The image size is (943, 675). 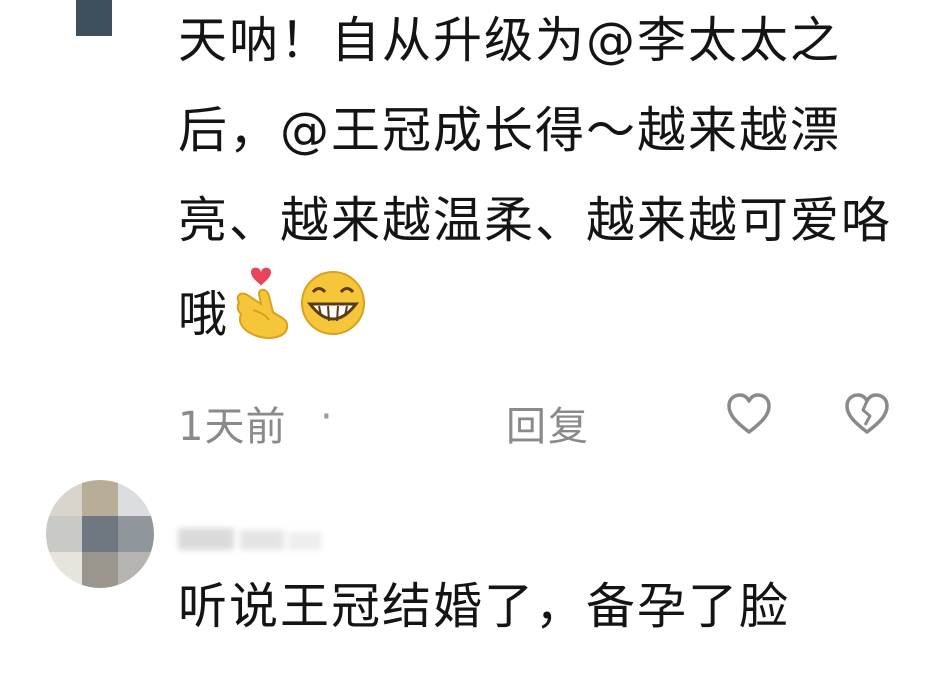 I want to click on avatar, so click(x=100, y=534).